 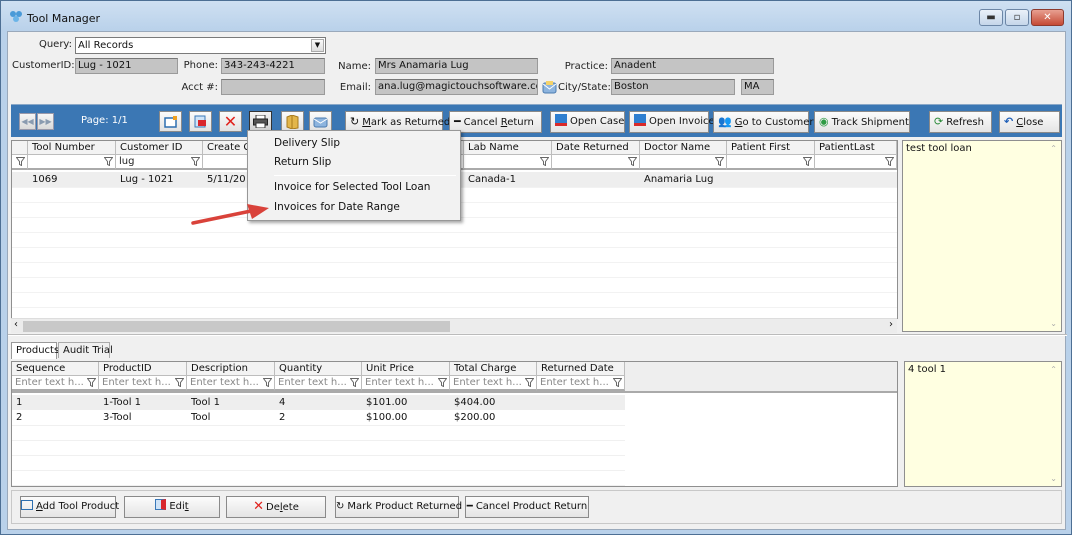 I want to click on close-window-button: ✕, so click(x=1047, y=17).